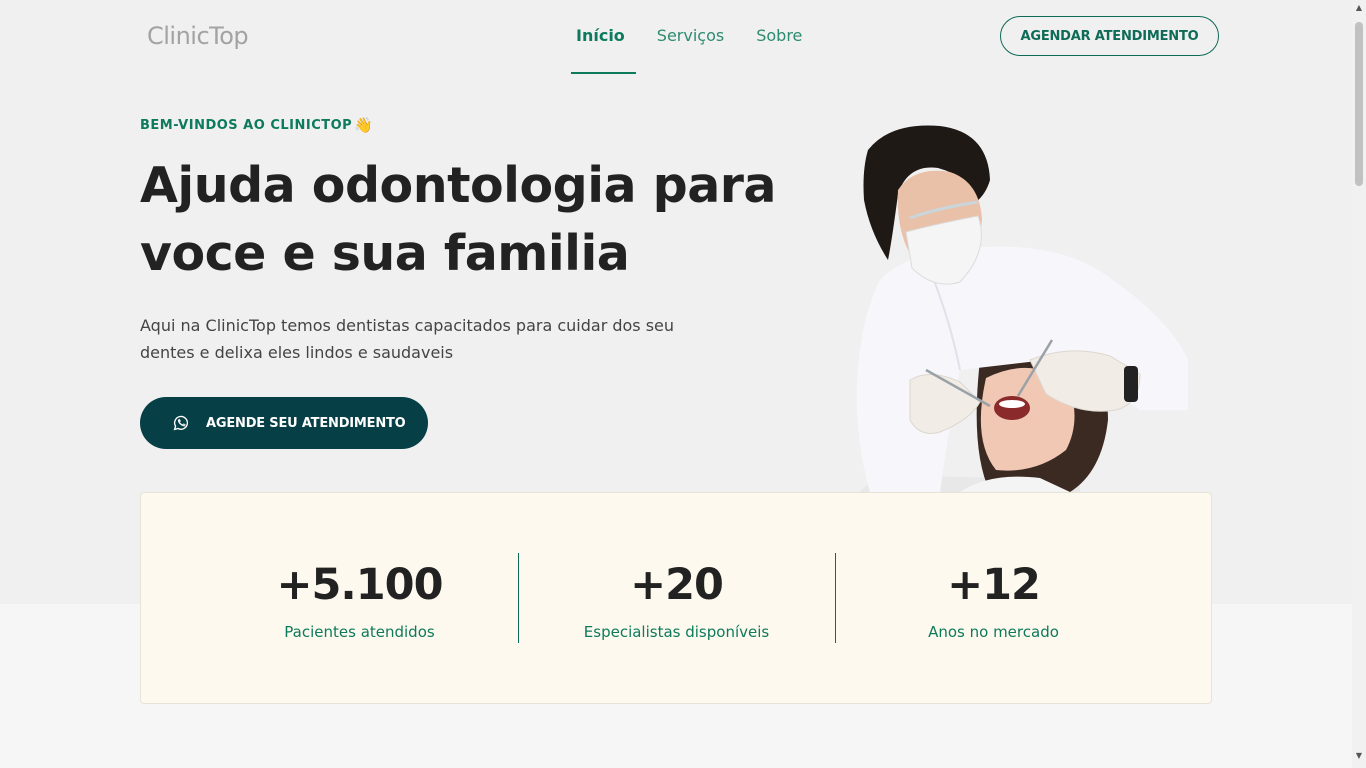 The width and height of the screenshot is (1366, 768). I want to click on stat-years: +12 Anos no mercado, so click(993, 598).